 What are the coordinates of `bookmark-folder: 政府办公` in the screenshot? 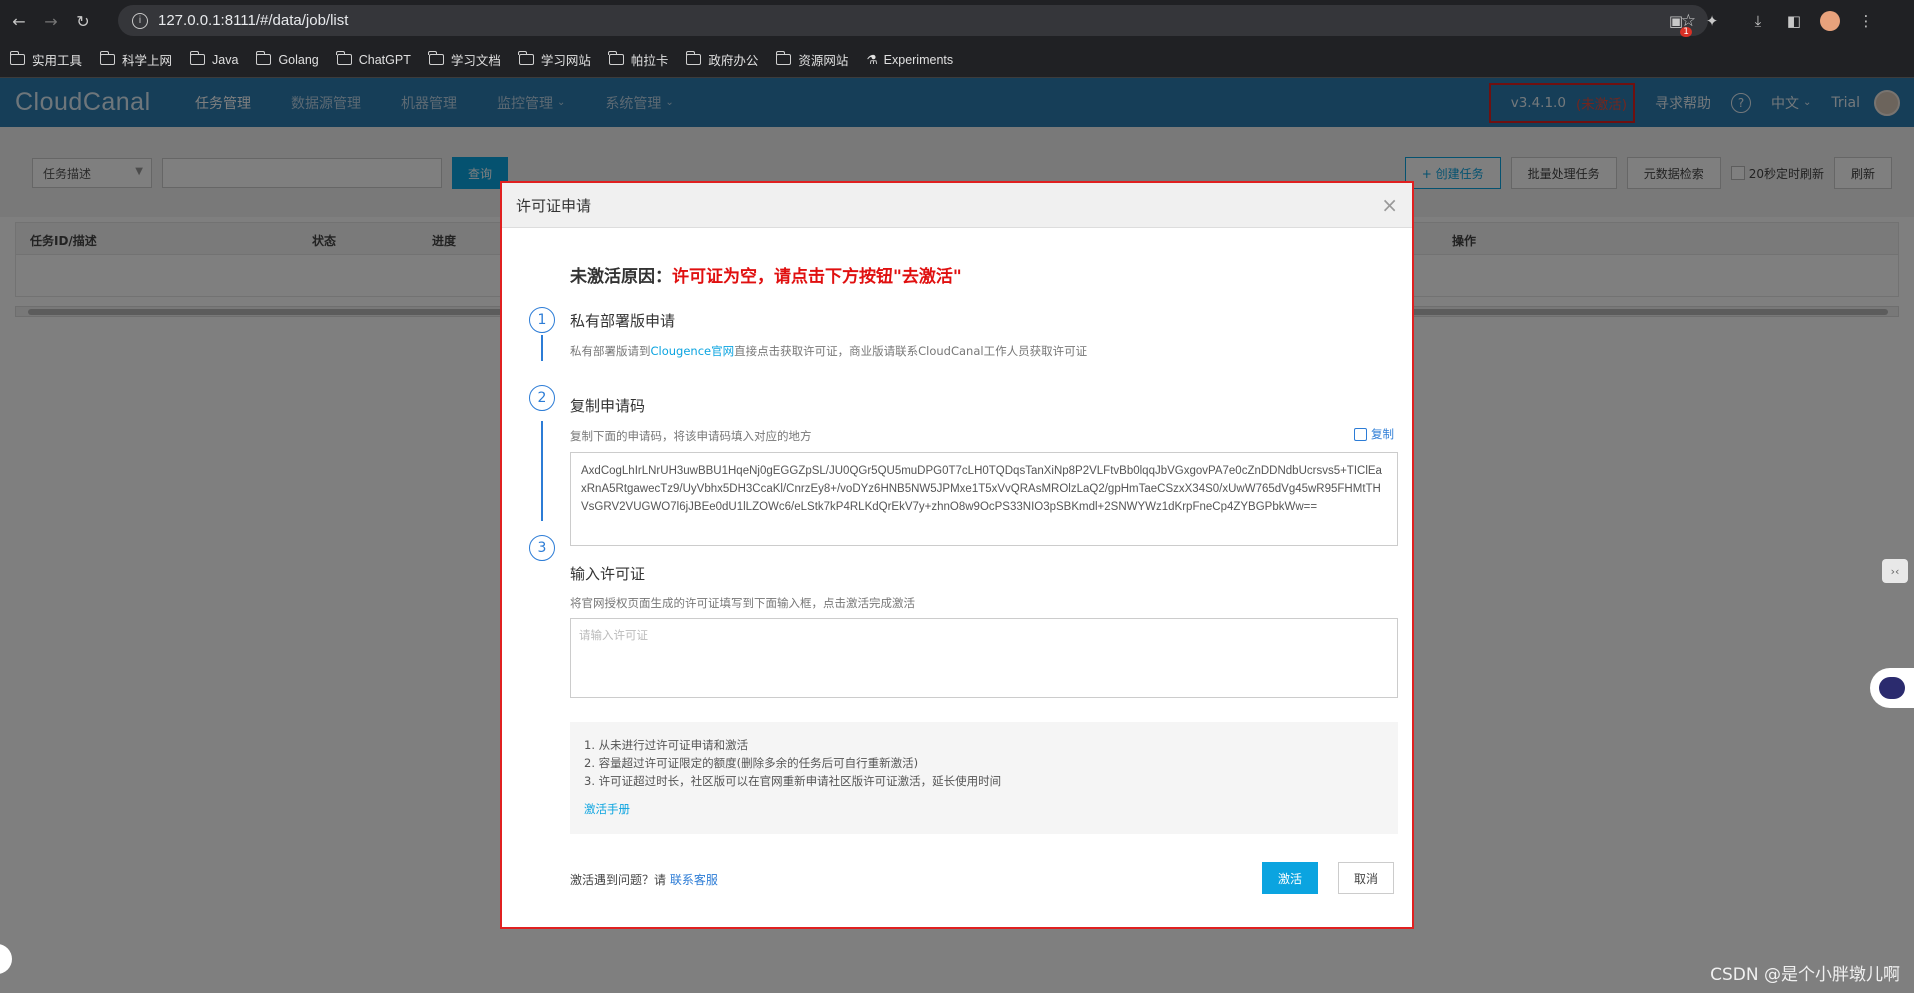 It's located at (721, 59).